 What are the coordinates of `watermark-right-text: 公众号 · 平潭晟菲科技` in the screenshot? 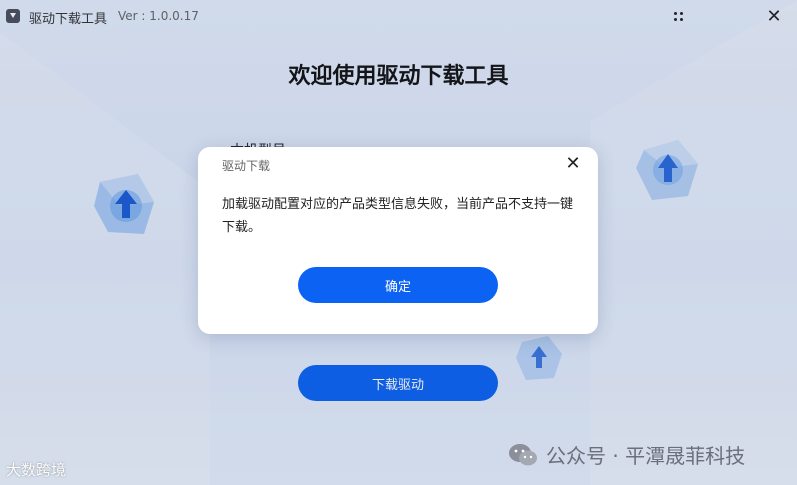 It's located at (646, 456).